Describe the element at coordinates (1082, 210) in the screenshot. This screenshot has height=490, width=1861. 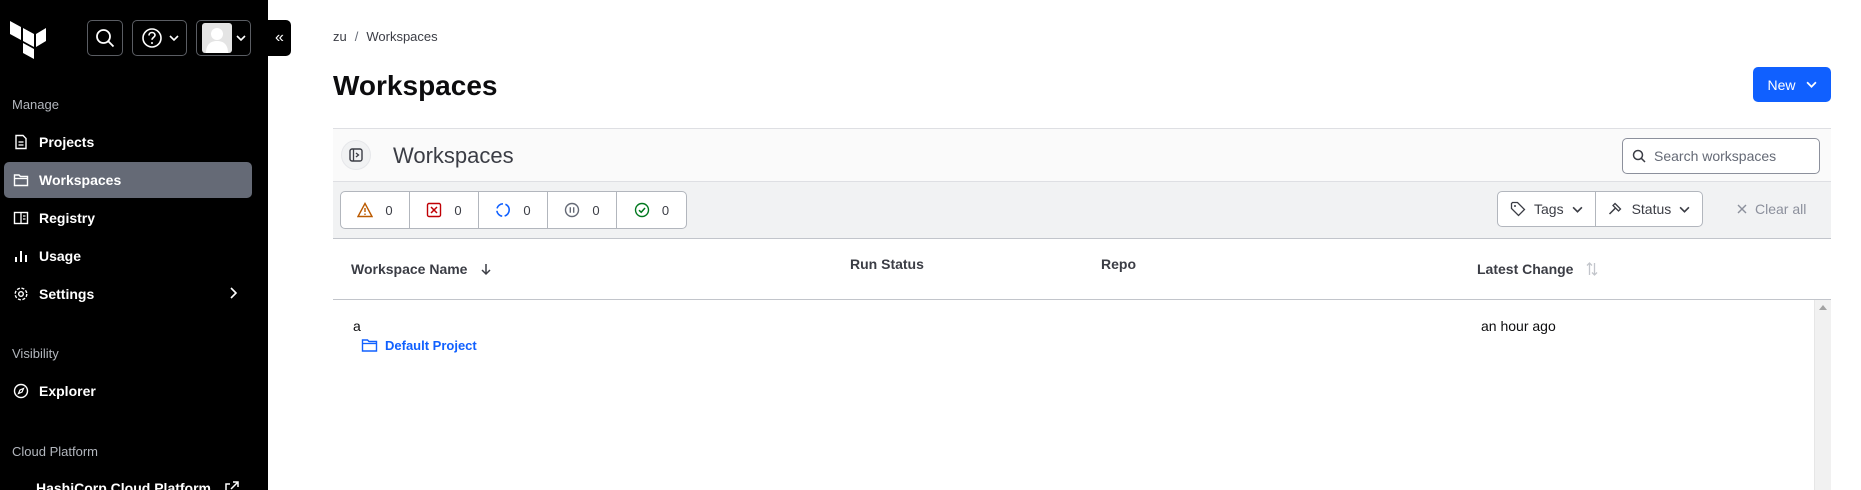
I see `filter-bar: 0 0 0 0 0 Tags Status Clear all` at that location.